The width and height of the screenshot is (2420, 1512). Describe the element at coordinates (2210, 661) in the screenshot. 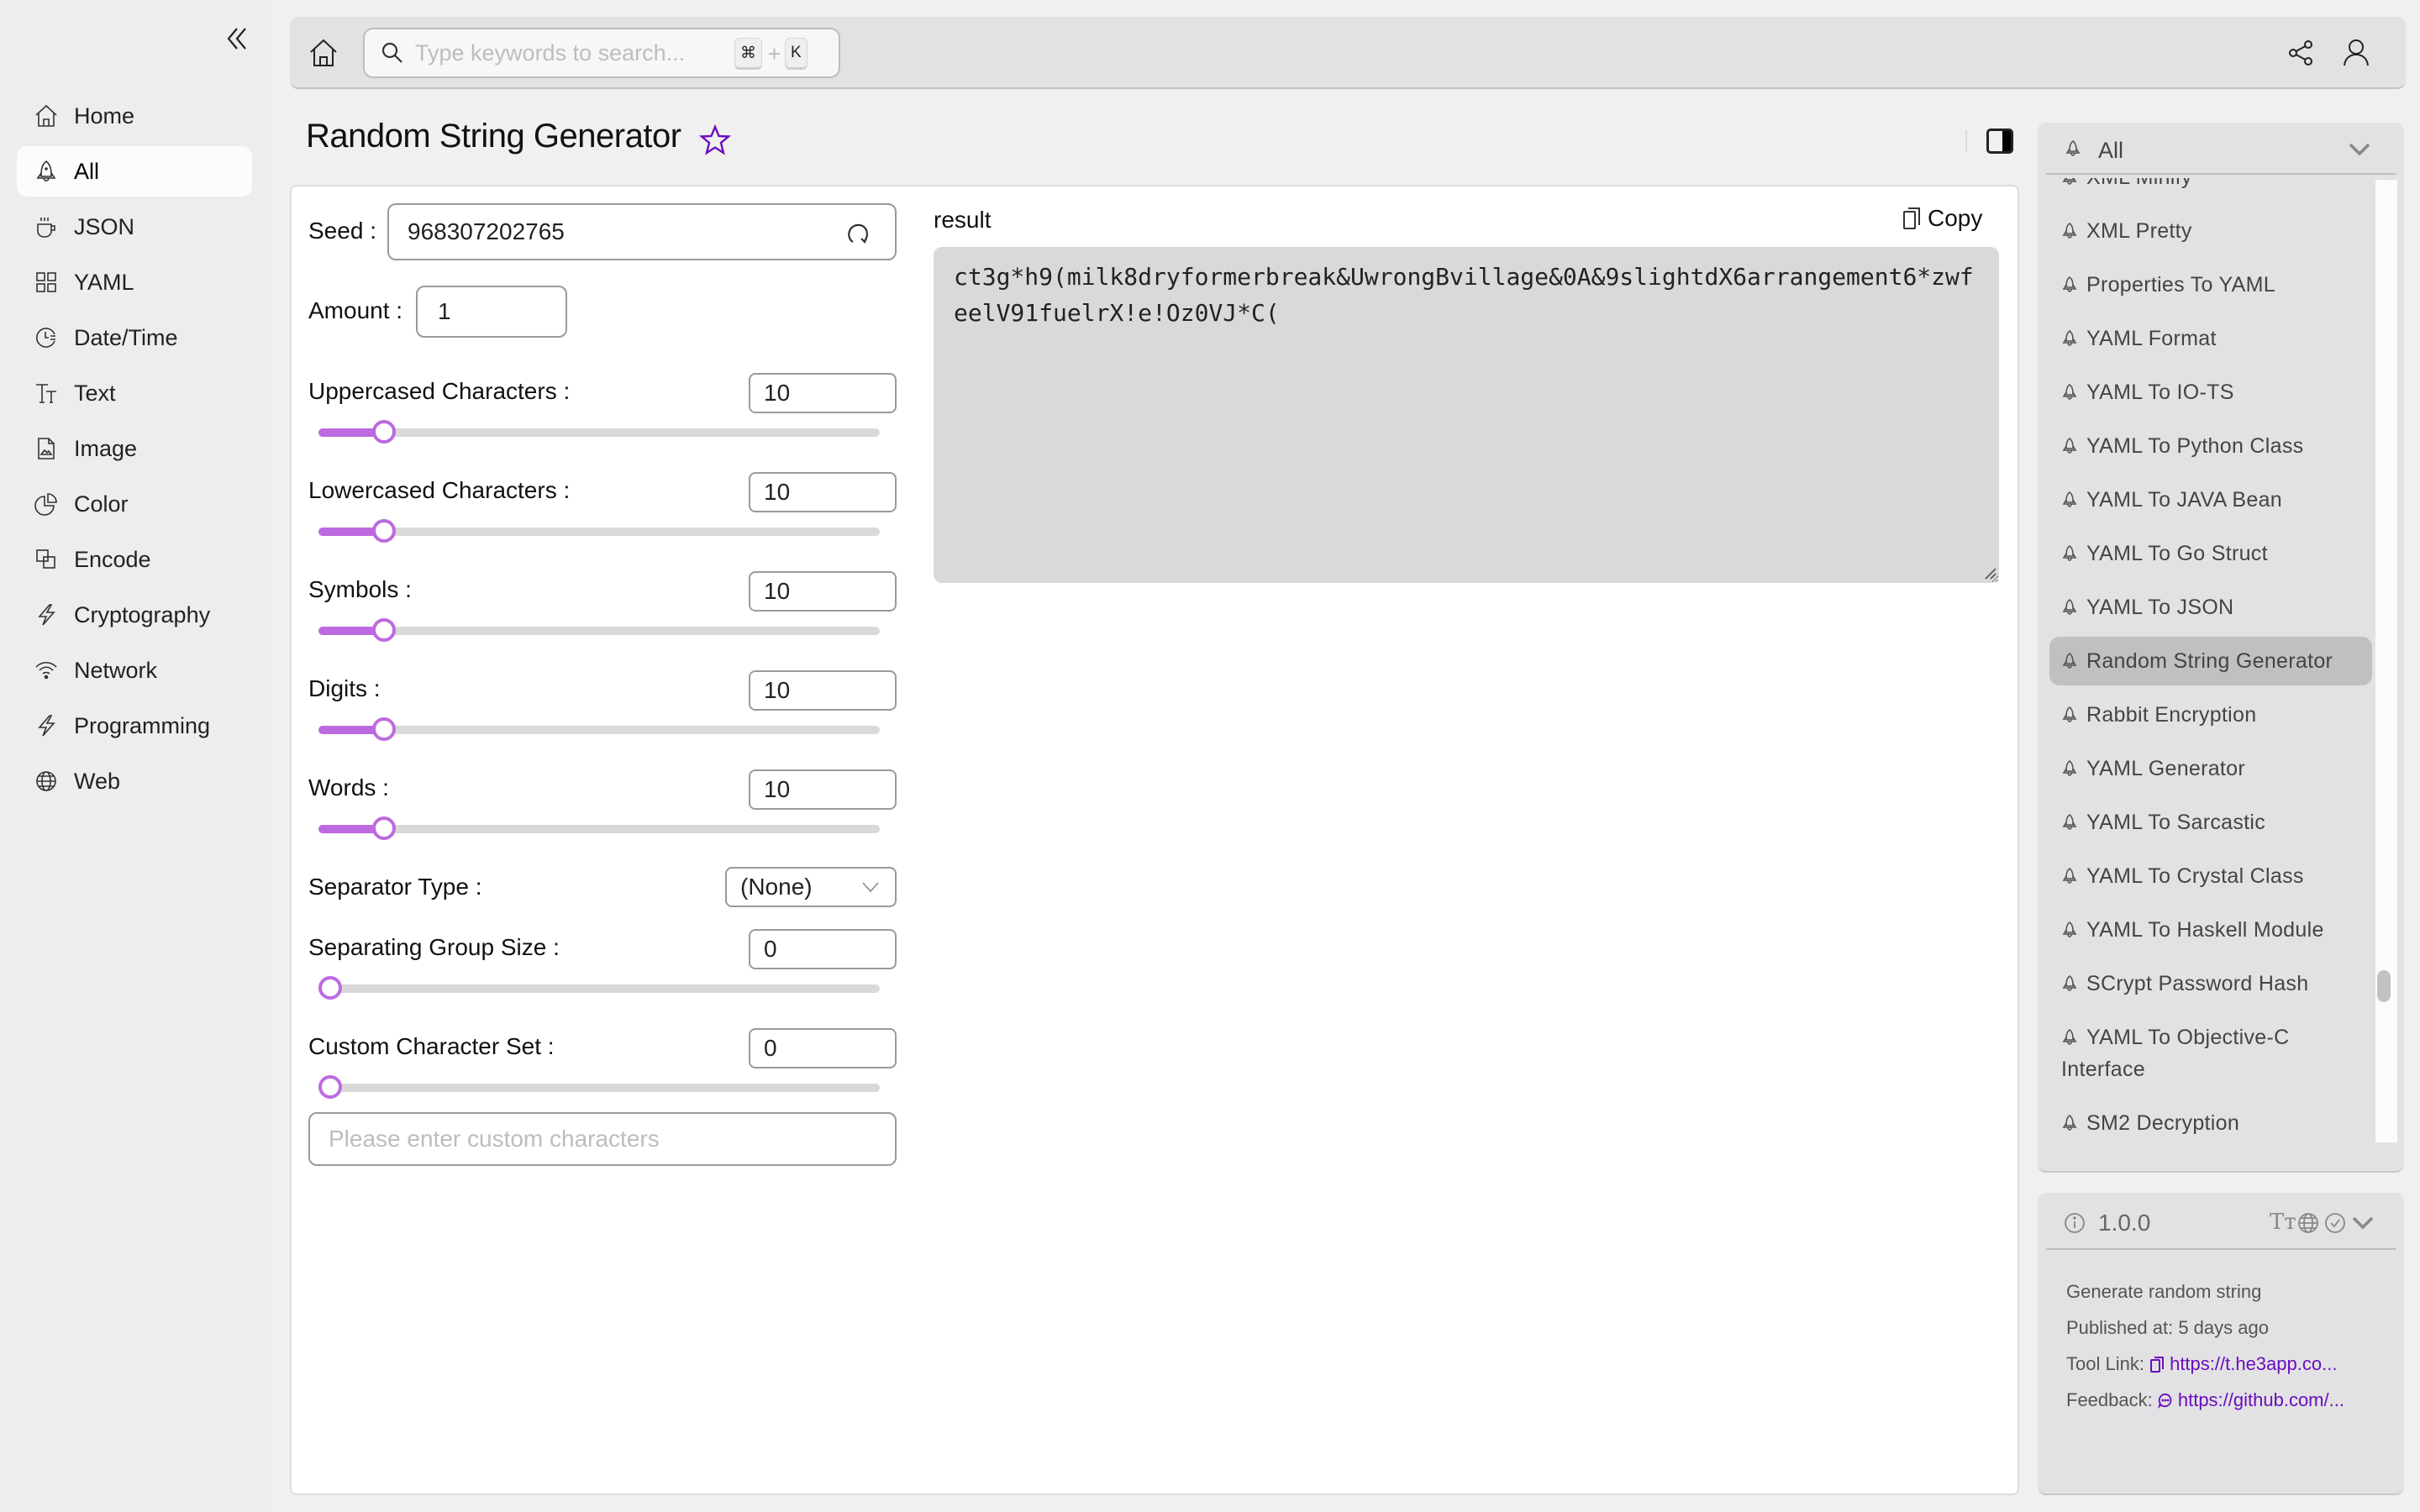

I see `tool-list-item: Random String Generator` at that location.